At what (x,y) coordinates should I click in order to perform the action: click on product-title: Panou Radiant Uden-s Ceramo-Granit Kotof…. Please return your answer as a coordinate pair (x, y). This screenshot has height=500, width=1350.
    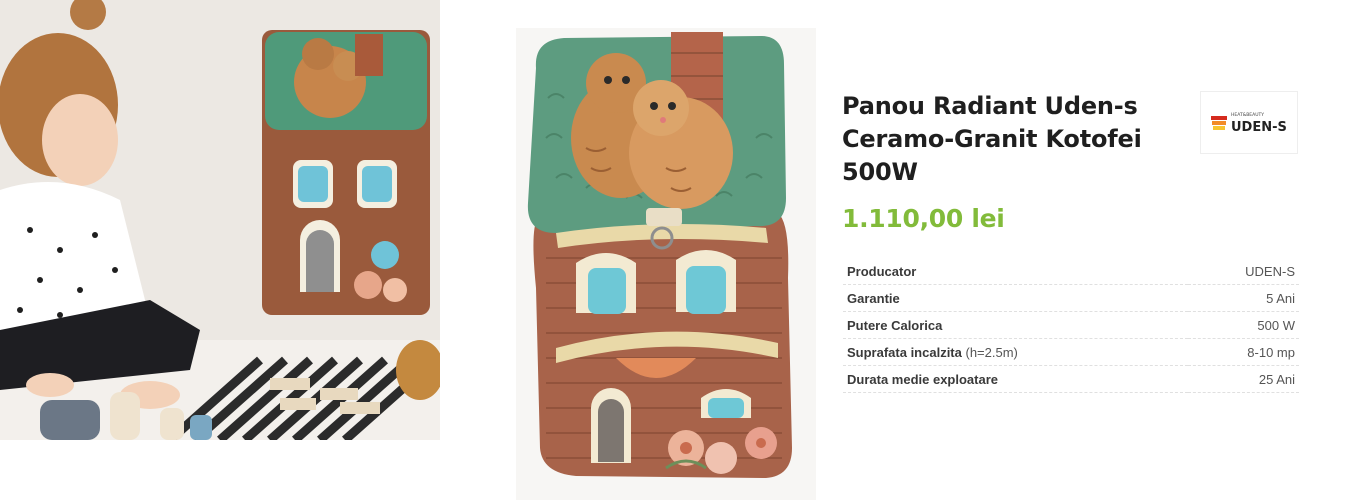
    Looking at the image, I should click on (992, 139).